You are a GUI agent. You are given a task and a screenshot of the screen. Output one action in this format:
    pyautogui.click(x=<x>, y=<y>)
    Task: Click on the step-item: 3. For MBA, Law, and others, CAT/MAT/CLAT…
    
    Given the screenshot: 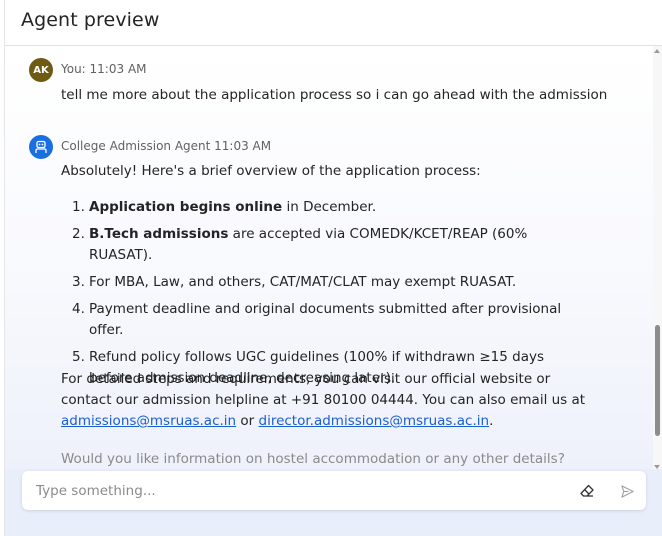 What is the action you would take?
    pyautogui.click(x=321, y=282)
    